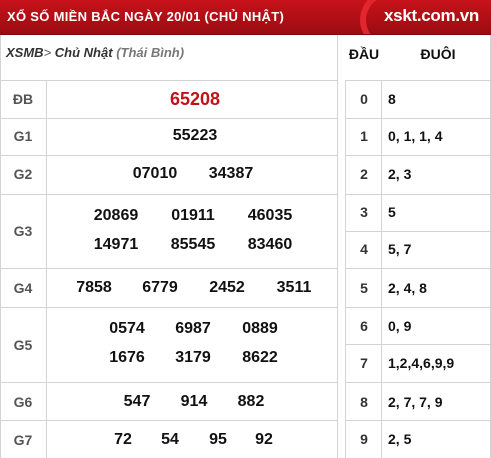 This screenshot has height=458, width=491. I want to click on duoi-cell: 2, 5, so click(400, 439).